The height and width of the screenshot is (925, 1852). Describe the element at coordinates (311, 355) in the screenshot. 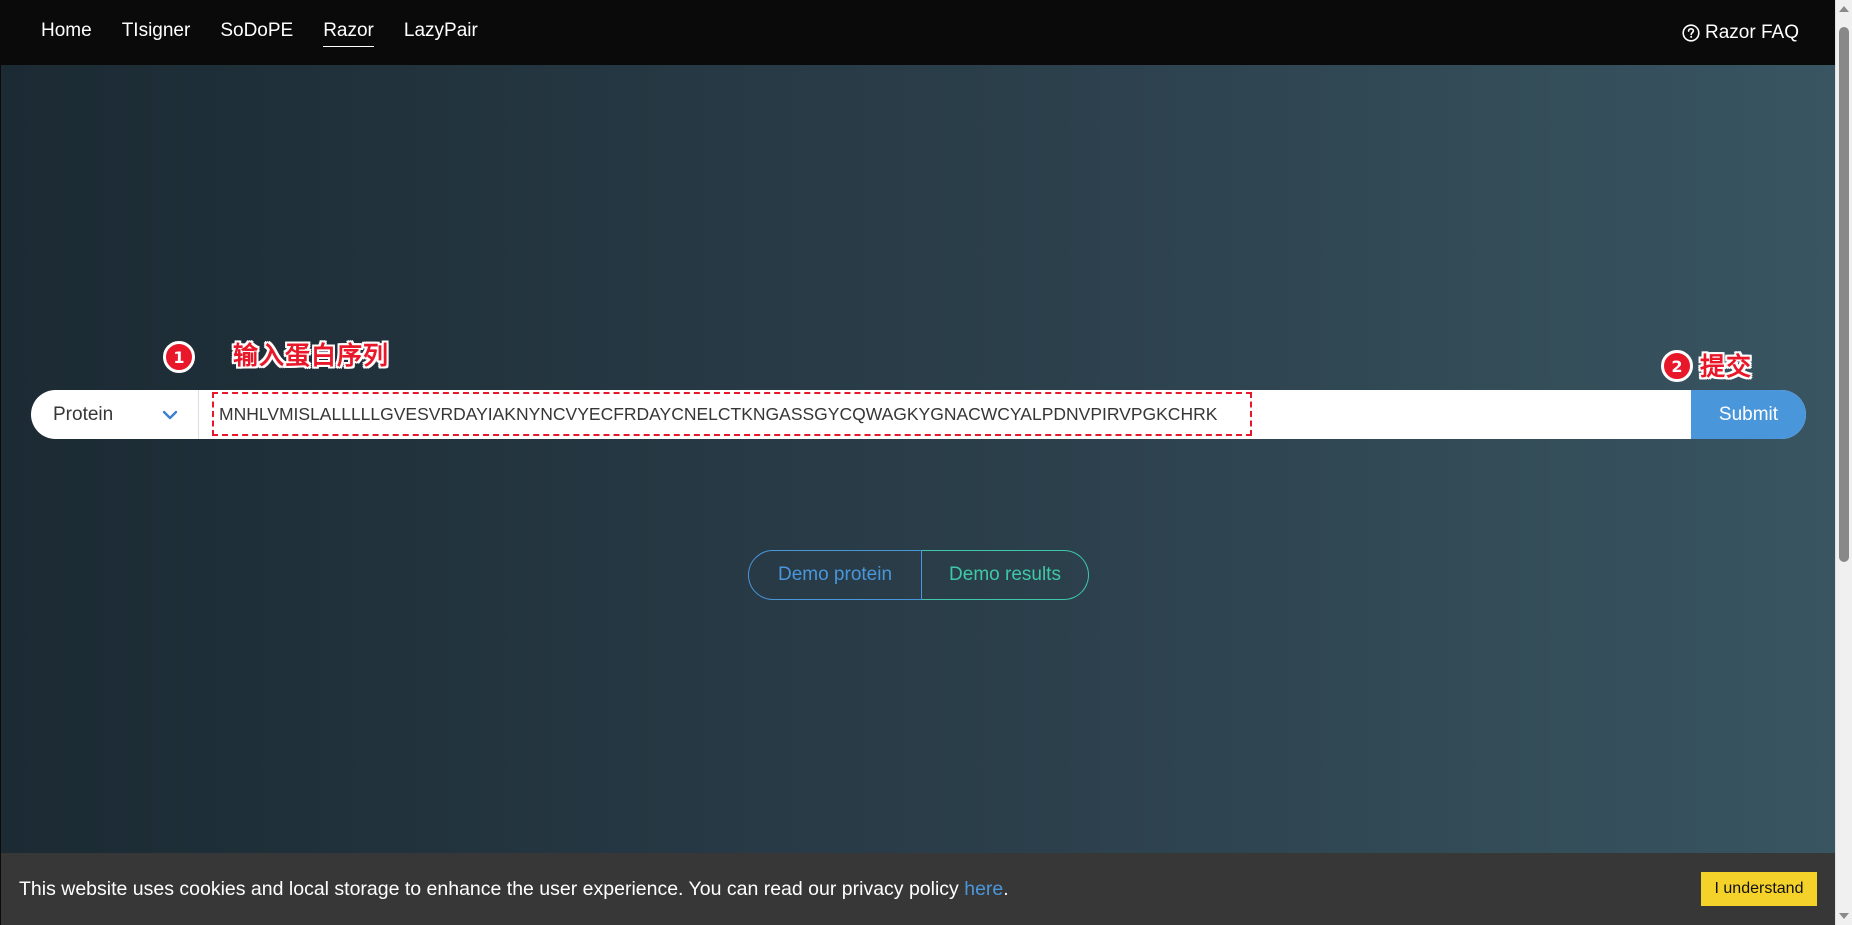

I see `step1-annotation: 输入蛋白序列` at that location.